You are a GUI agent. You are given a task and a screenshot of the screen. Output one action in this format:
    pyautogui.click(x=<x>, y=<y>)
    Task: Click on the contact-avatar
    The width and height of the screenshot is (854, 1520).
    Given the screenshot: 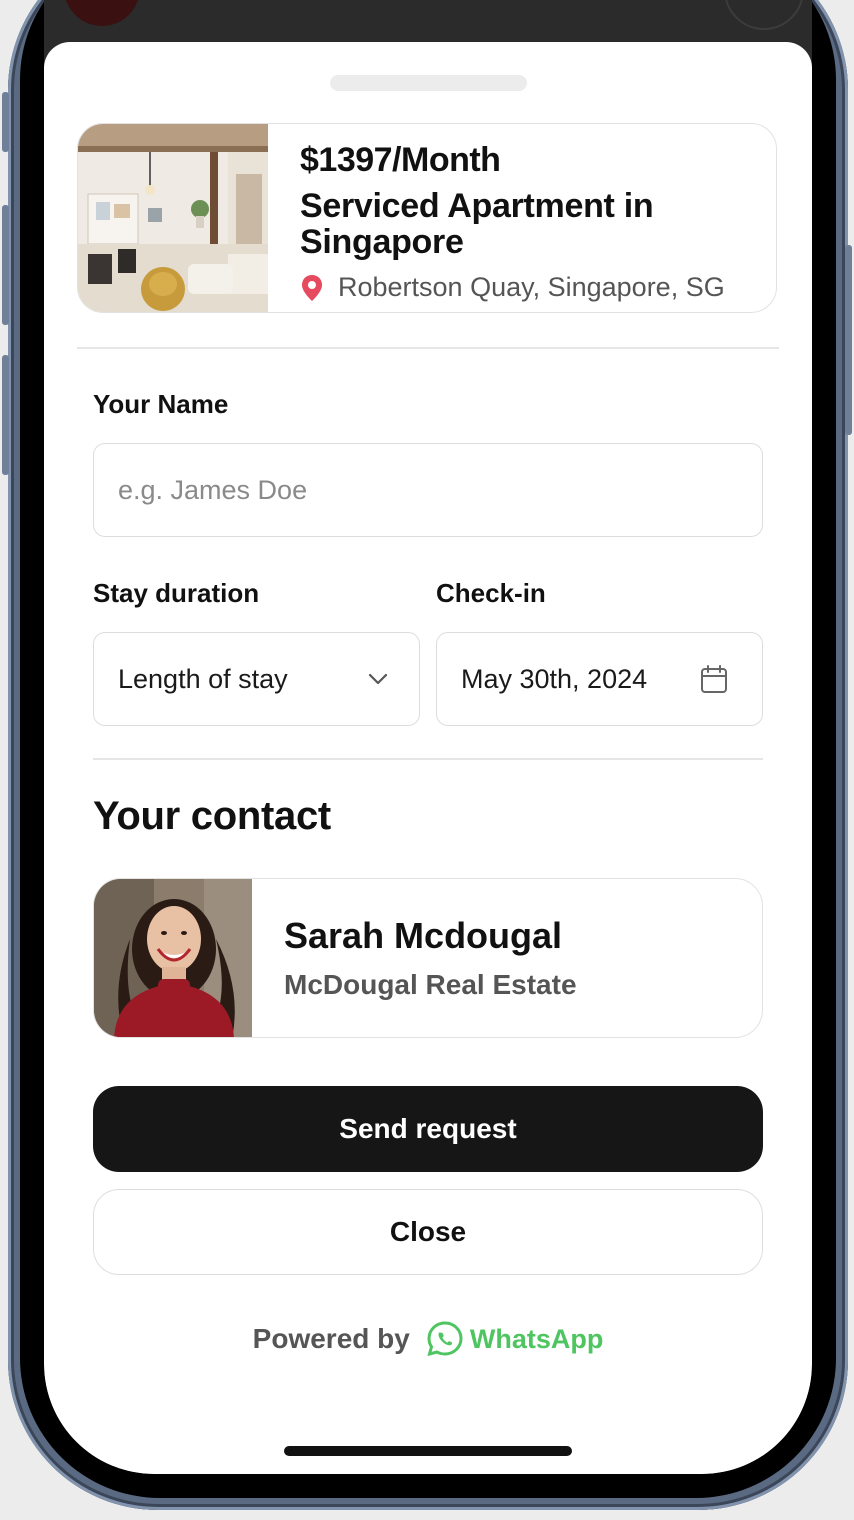 What is the action you would take?
    pyautogui.click(x=173, y=958)
    